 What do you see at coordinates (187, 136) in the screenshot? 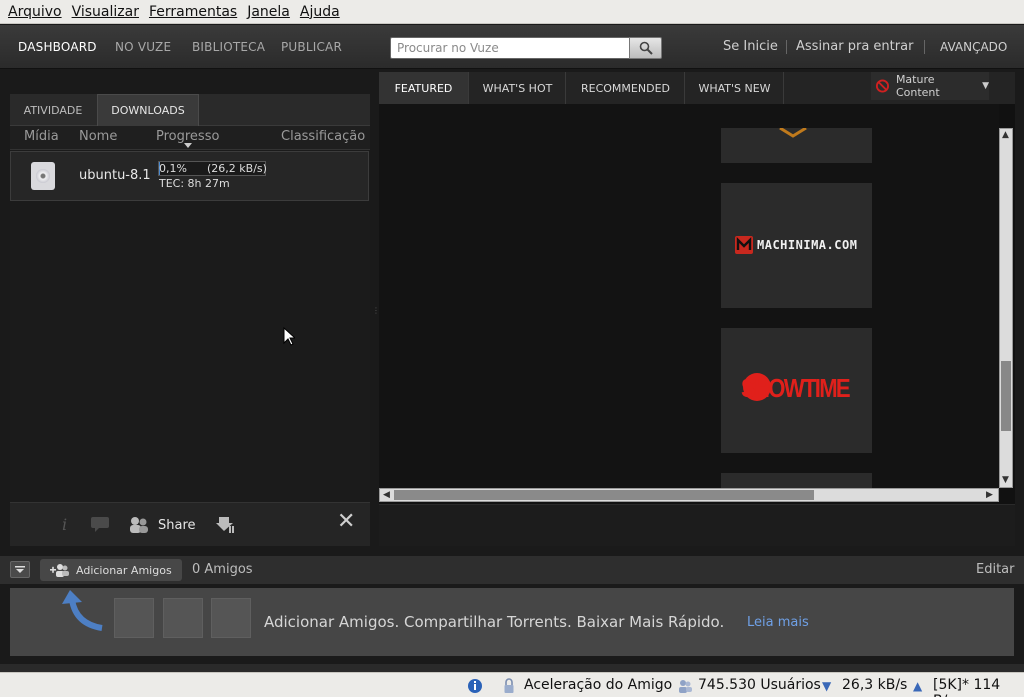
I see `column-progresso: Progresso` at bounding box center [187, 136].